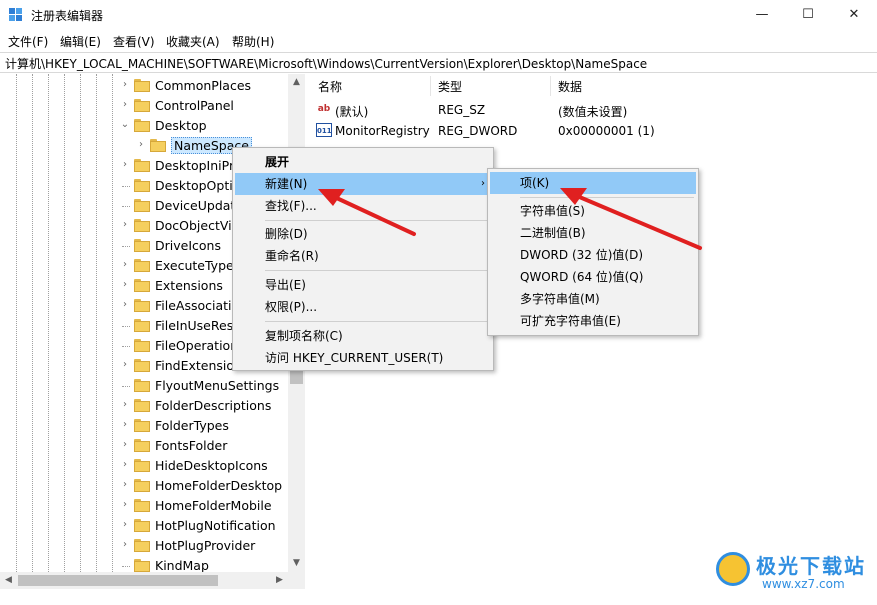 Image resolution: width=877 pixels, height=605 pixels. What do you see at coordinates (363, 184) in the screenshot?
I see `menu-item-new: 新建(N) ›` at bounding box center [363, 184].